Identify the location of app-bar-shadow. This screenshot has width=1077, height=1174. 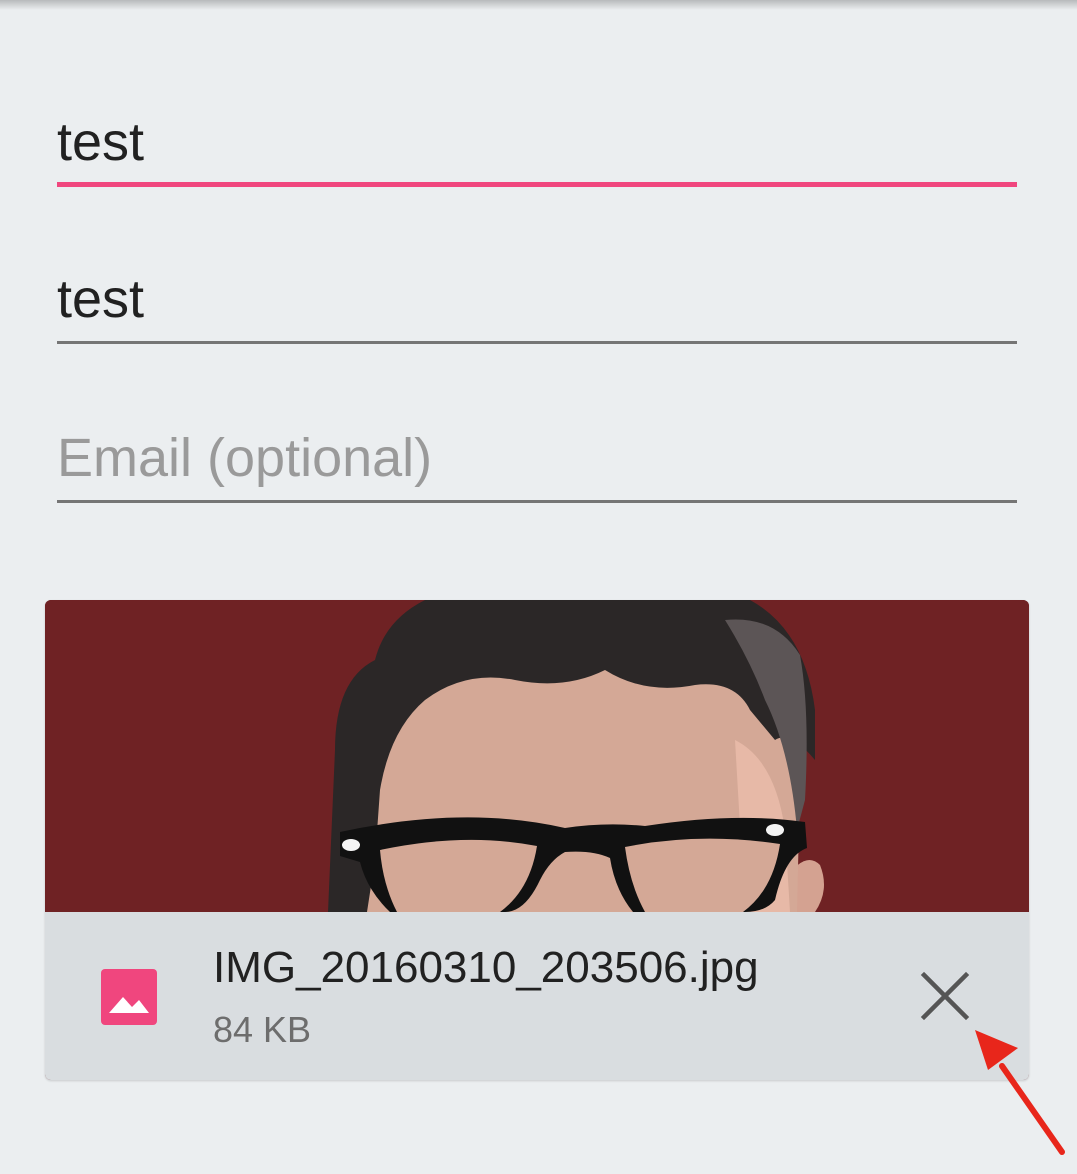
(538, 5).